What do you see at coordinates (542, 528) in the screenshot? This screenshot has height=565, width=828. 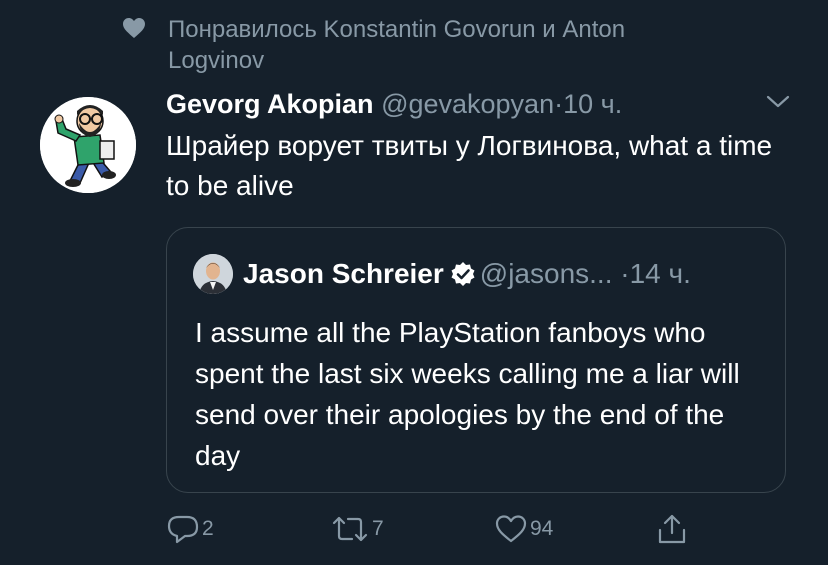 I see `like-count: 94` at bounding box center [542, 528].